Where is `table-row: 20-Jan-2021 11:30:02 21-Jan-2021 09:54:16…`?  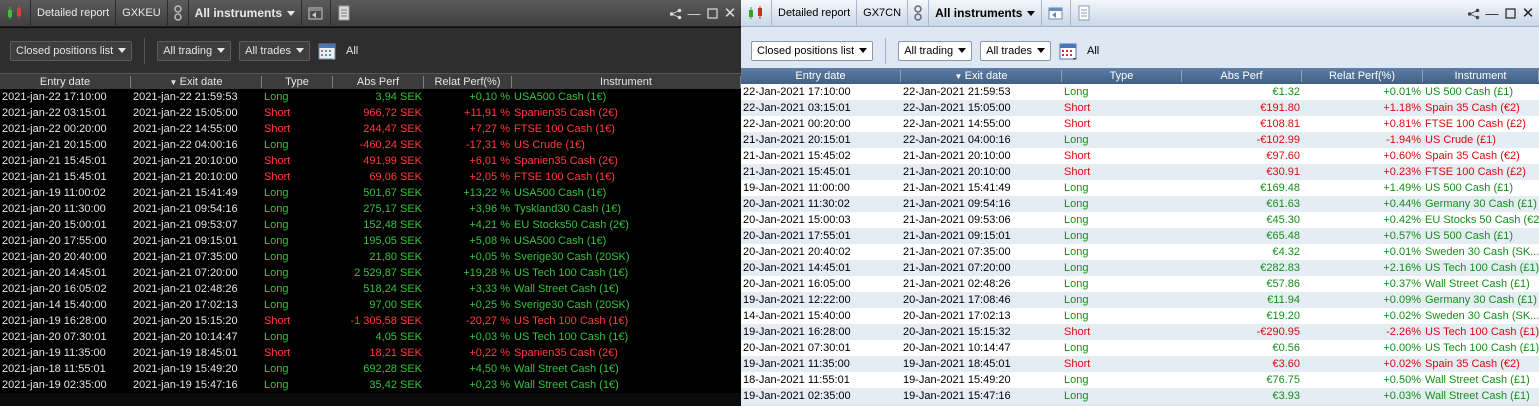 table-row: 20-Jan-2021 11:30:02 21-Jan-2021 09:54:16… is located at coordinates (1140, 204).